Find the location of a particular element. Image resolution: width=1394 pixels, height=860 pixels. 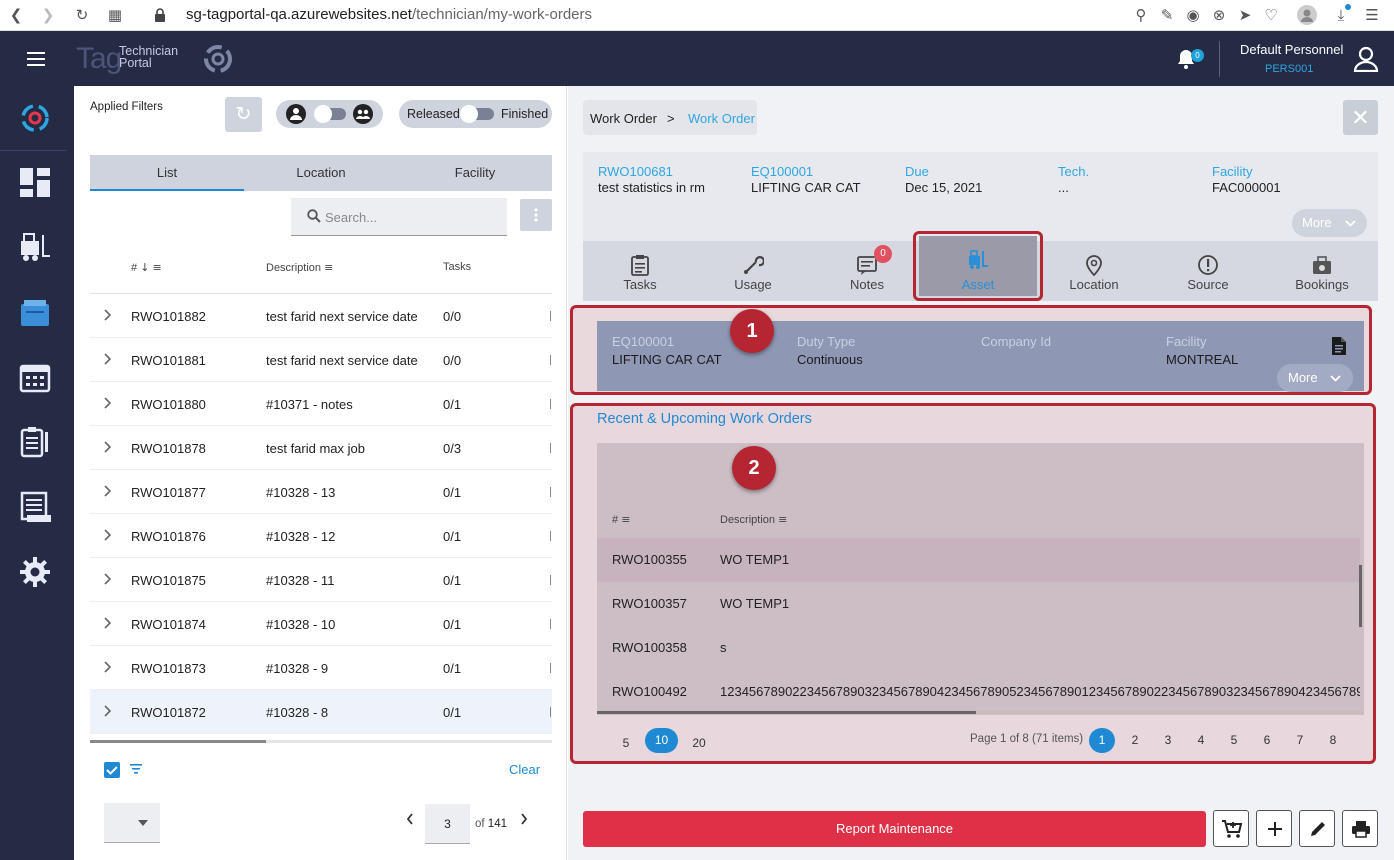

recent-row: RWO100355 WO TEMP1 is located at coordinates (978, 560).